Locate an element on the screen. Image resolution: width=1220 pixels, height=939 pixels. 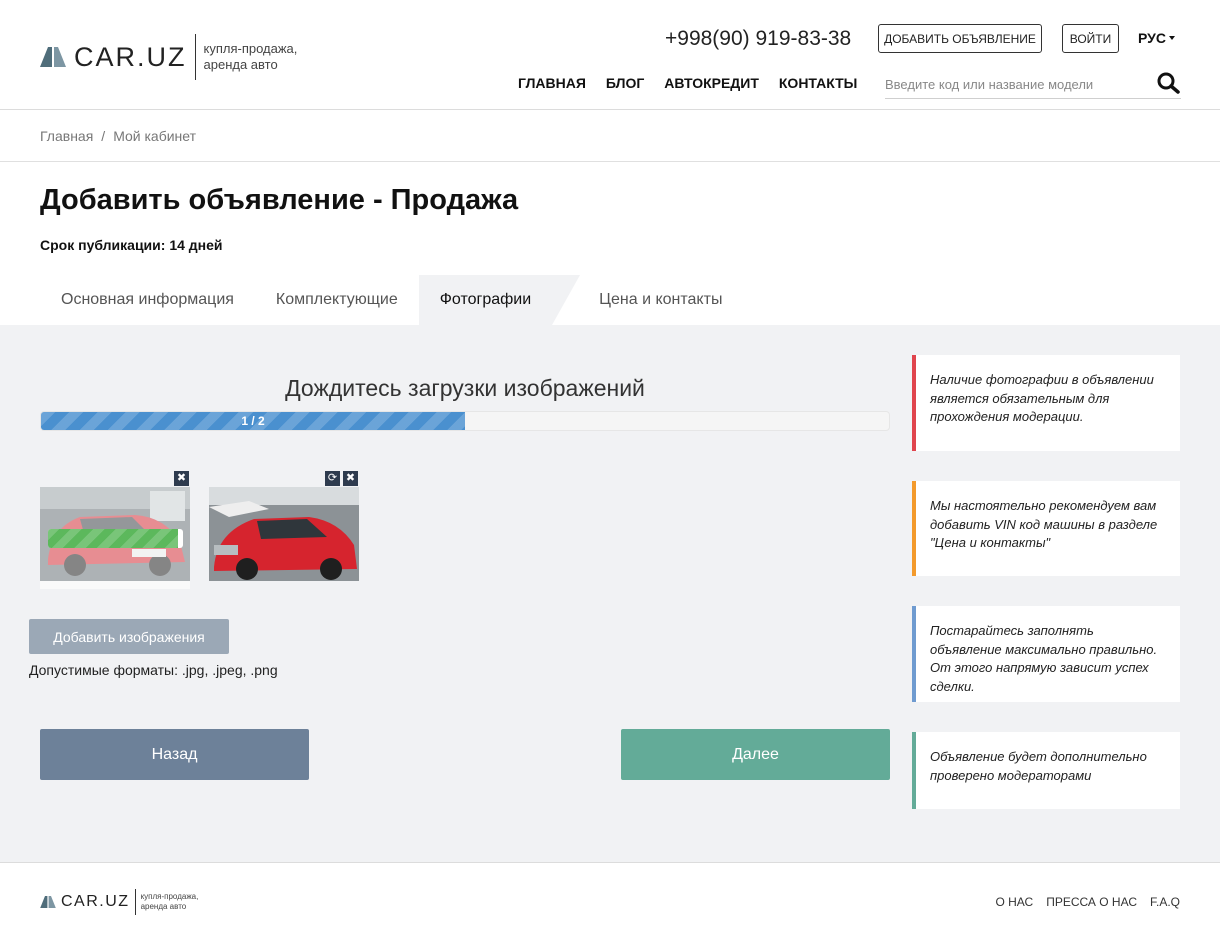
upload-heading: Дождитесь загрузки изображений is located at coordinates (465, 388).